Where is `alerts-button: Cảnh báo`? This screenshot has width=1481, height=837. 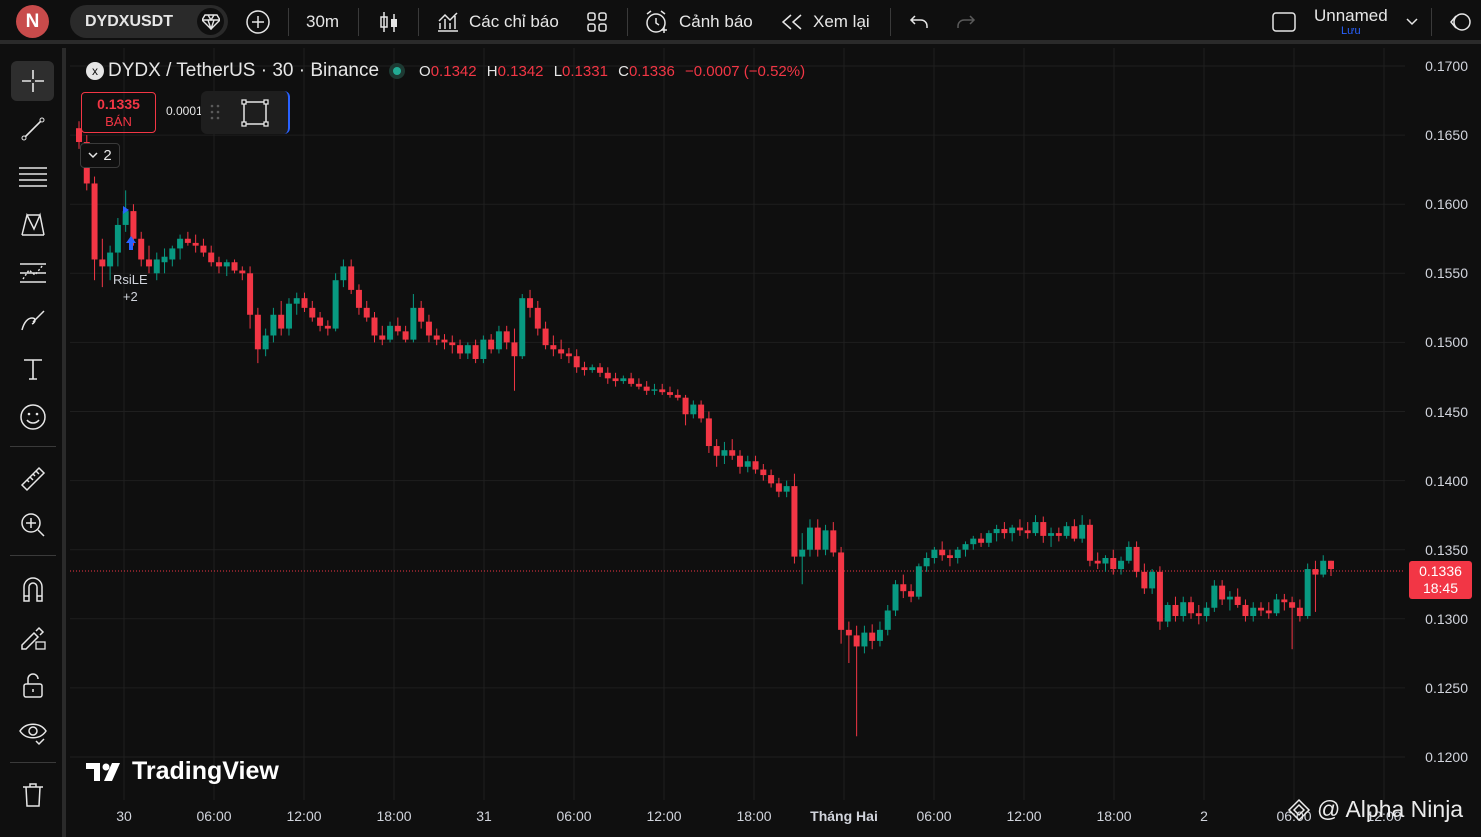
alerts-button: Cảnh báo is located at coordinates (698, 22).